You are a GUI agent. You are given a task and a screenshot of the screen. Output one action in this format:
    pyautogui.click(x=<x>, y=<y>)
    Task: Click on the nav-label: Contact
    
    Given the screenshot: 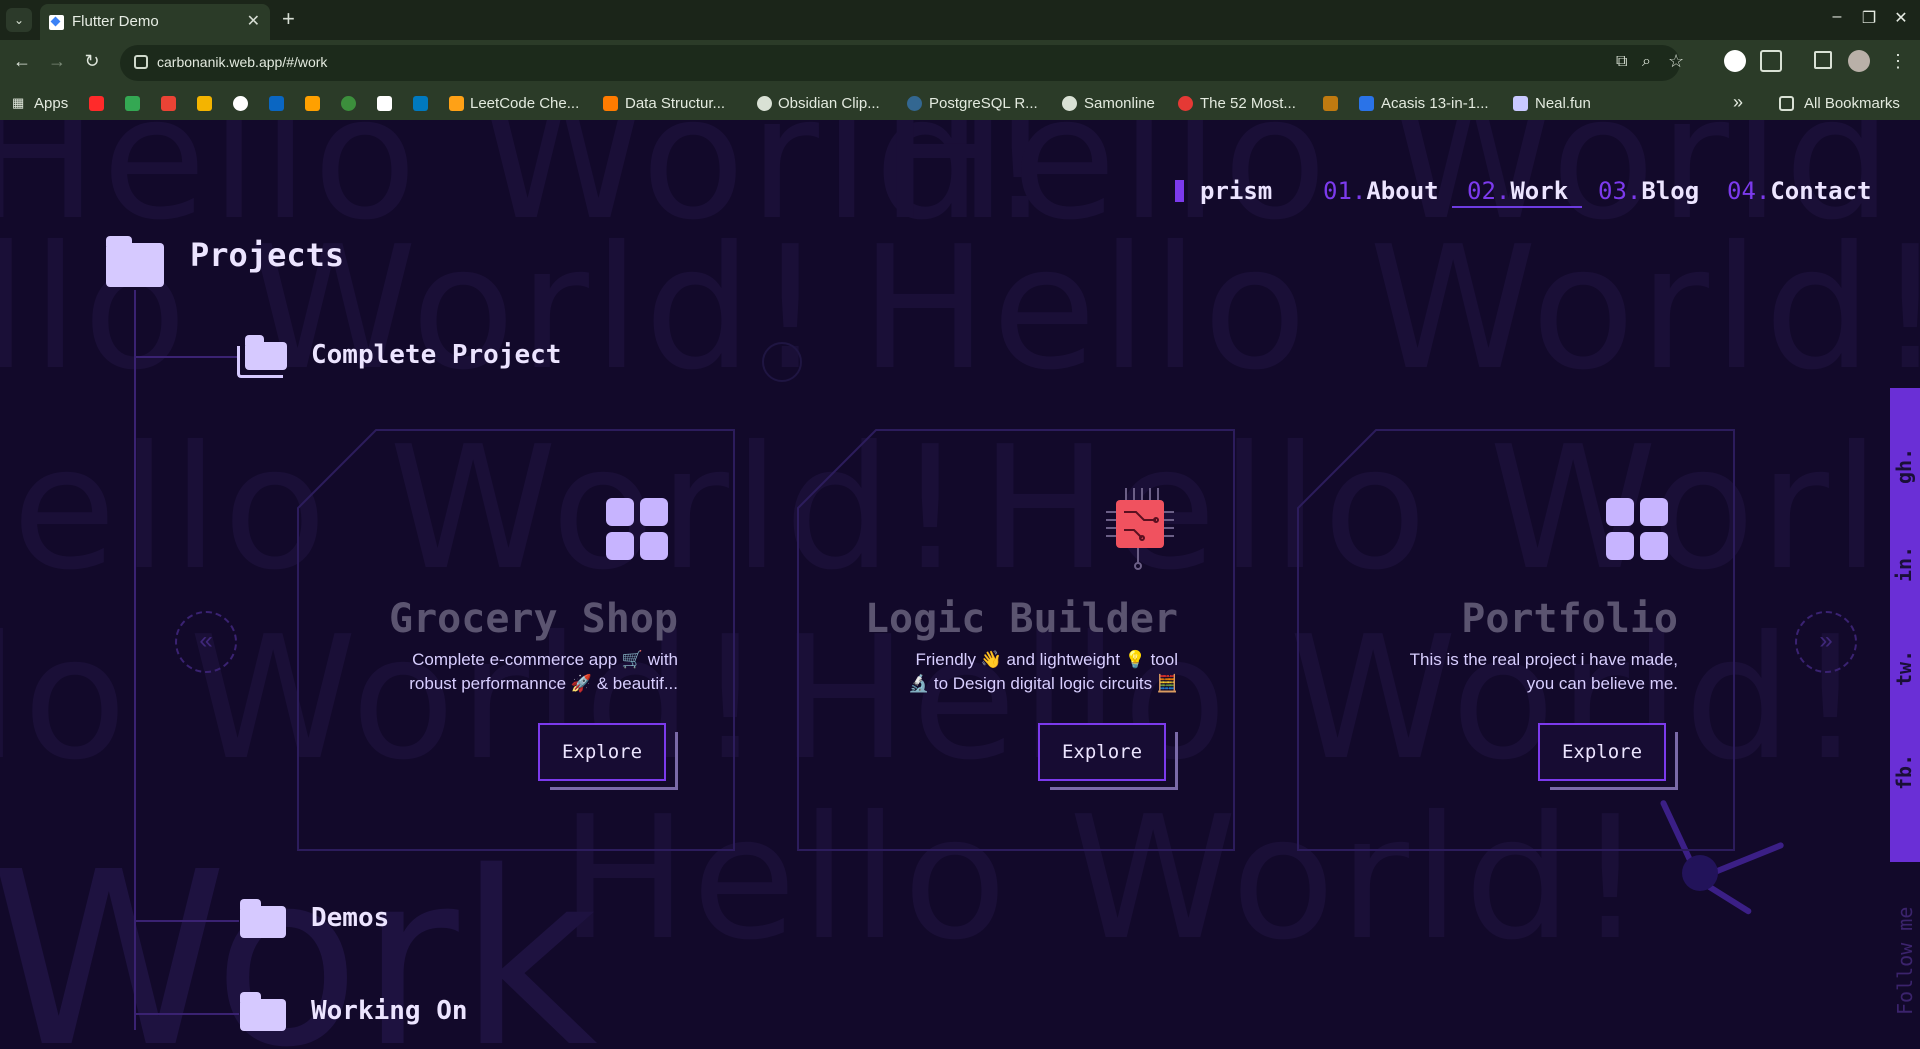 What is the action you would take?
    pyautogui.click(x=1821, y=191)
    